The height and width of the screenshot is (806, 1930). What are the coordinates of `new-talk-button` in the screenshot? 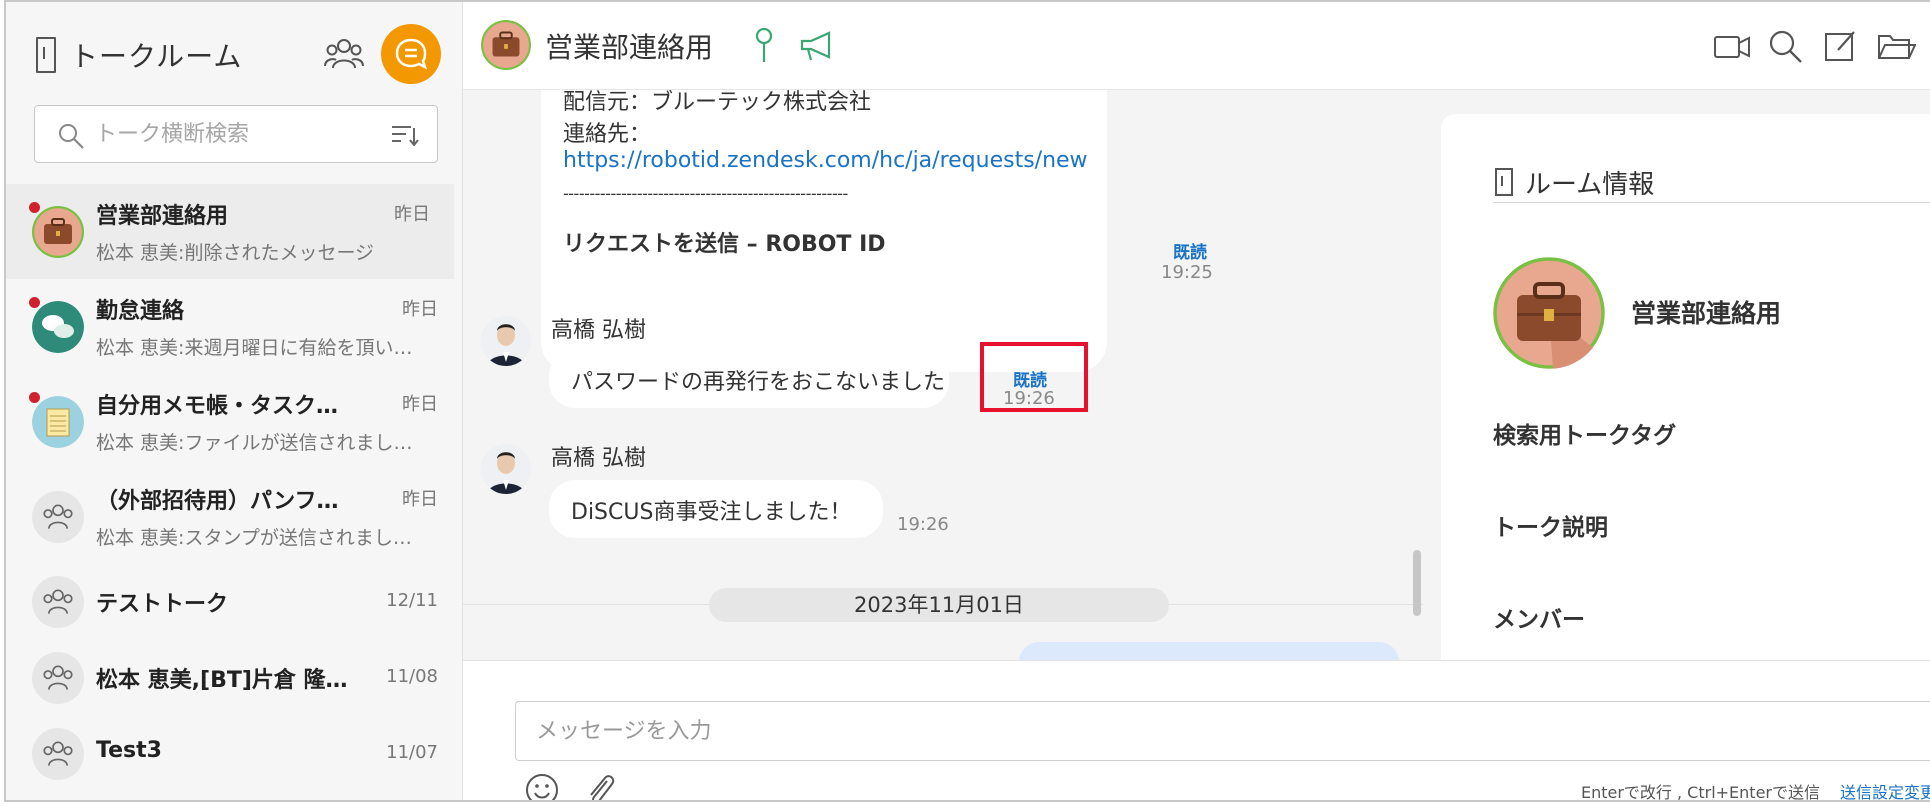 It's located at (411, 54).